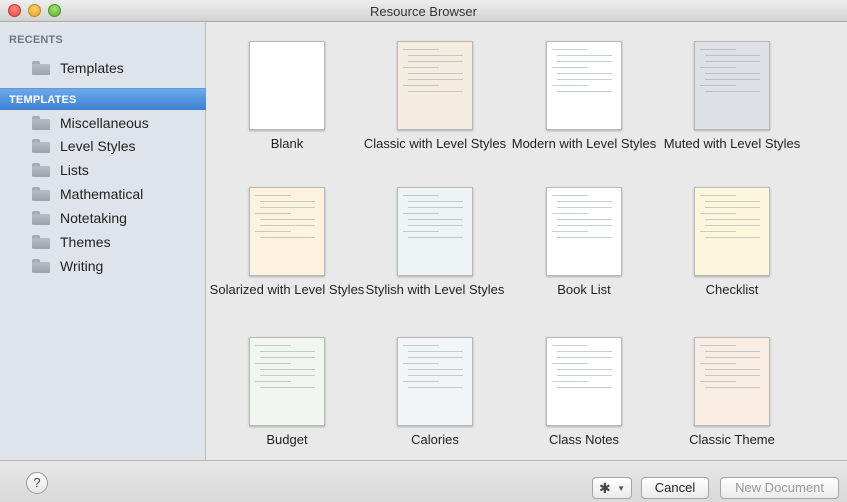 The height and width of the screenshot is (502, 847). I want to click on template-name: Solarized with Level Styles, so click(287, 289).